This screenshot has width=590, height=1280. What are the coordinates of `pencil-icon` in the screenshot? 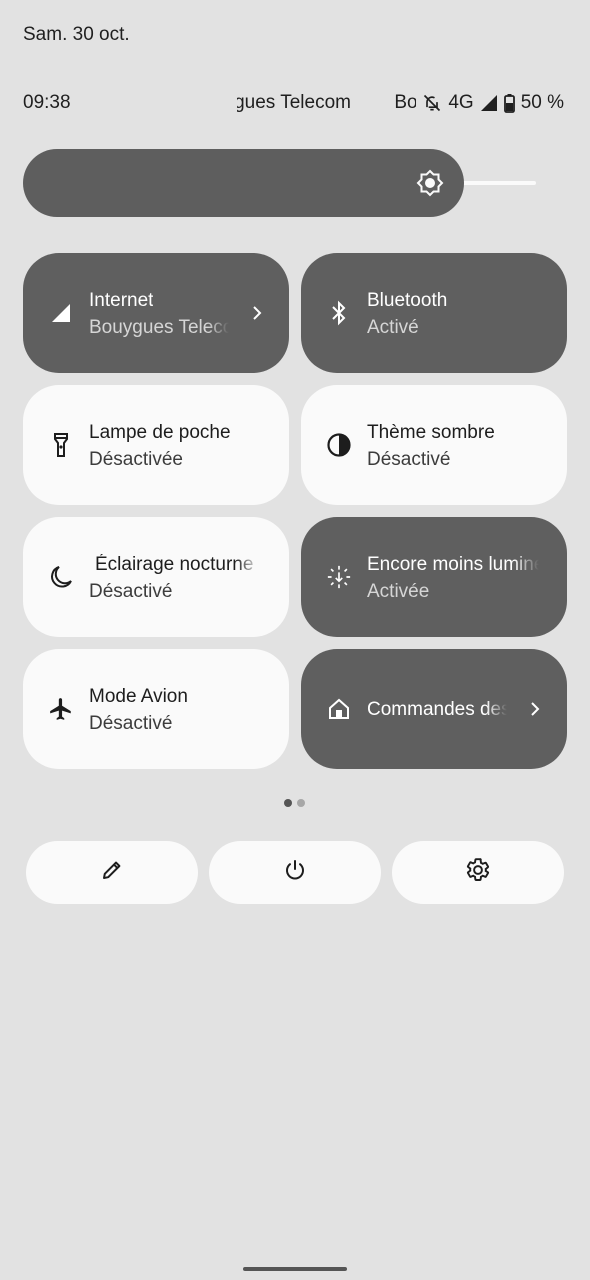 It's located at (112, 872).